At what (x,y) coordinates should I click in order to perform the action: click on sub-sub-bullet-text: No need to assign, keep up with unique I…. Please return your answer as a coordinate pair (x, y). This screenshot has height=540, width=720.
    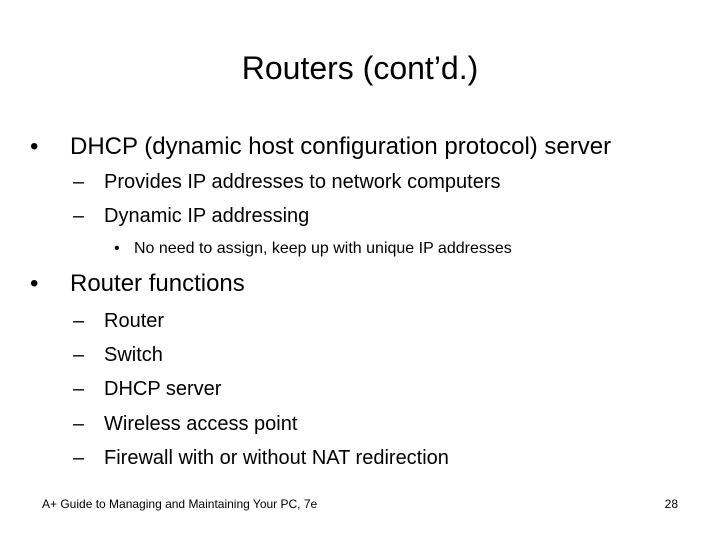
    Looking at the image, I should click on (323, 248).